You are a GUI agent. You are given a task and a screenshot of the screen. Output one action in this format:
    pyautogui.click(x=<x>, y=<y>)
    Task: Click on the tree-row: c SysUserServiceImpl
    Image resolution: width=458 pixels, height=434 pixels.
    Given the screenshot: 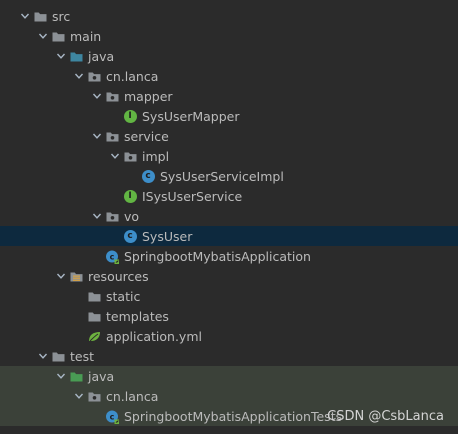 What is the action you would take?
    pyautogui.click(x=229, y=176)
    